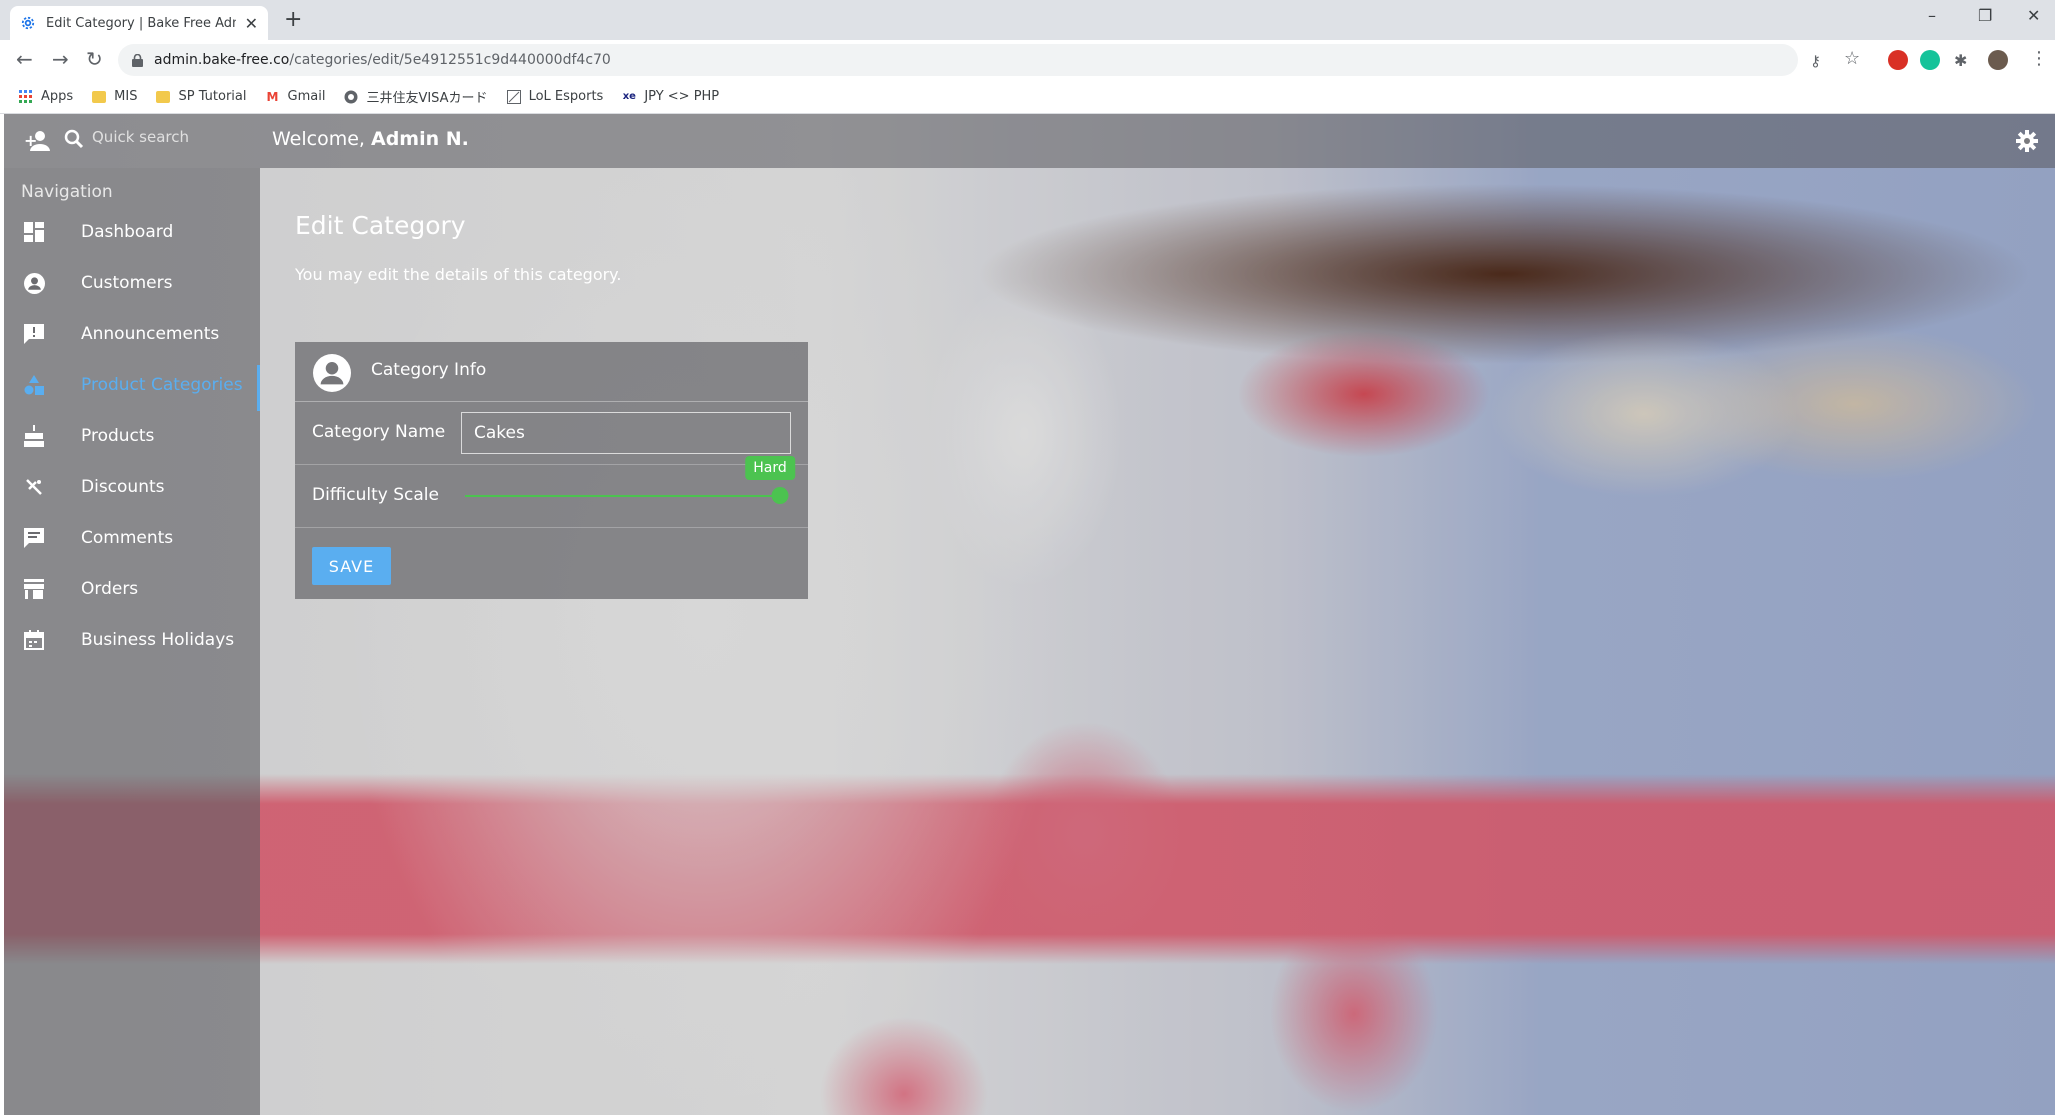 This screenshot has width=2055, height=1115. Describe the element at coordinates (415, 96) in the screenshot. I see `bookmark-visa: 三井住友VISAカード` at that location.